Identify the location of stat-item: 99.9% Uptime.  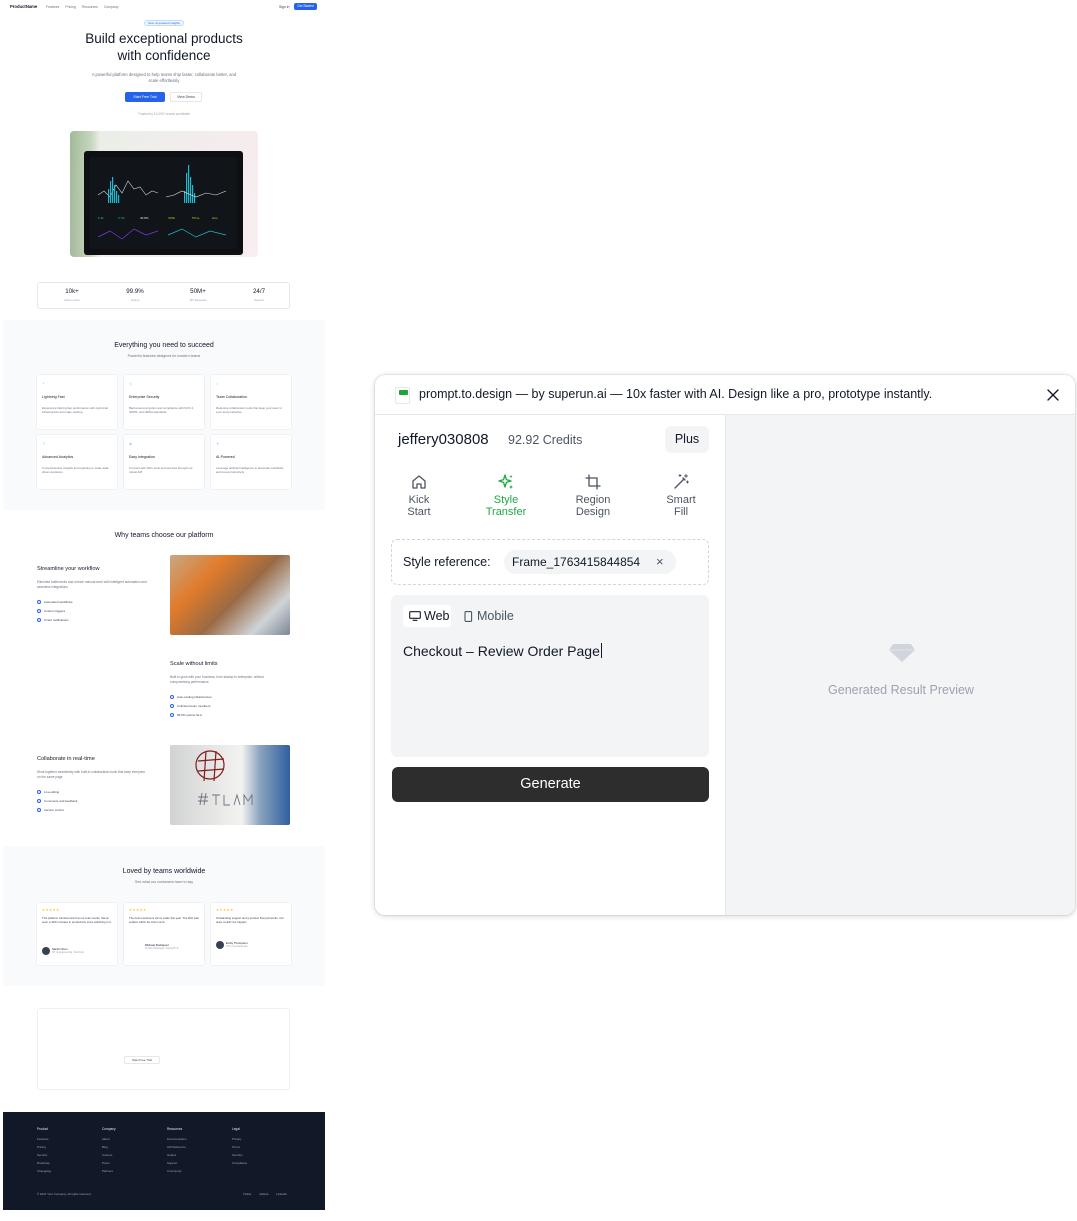
(135, 295).